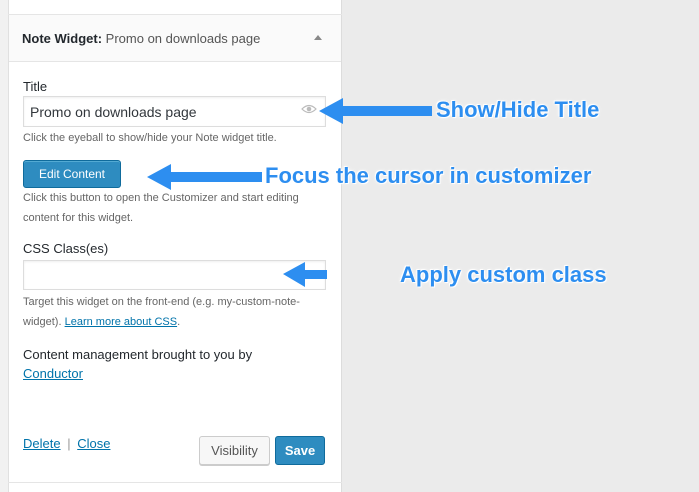 This screenshot has height=492, width=699. Describe the element at coordinates (305, 274) in the screenshot. I see `arrow-apply-class` at that location.